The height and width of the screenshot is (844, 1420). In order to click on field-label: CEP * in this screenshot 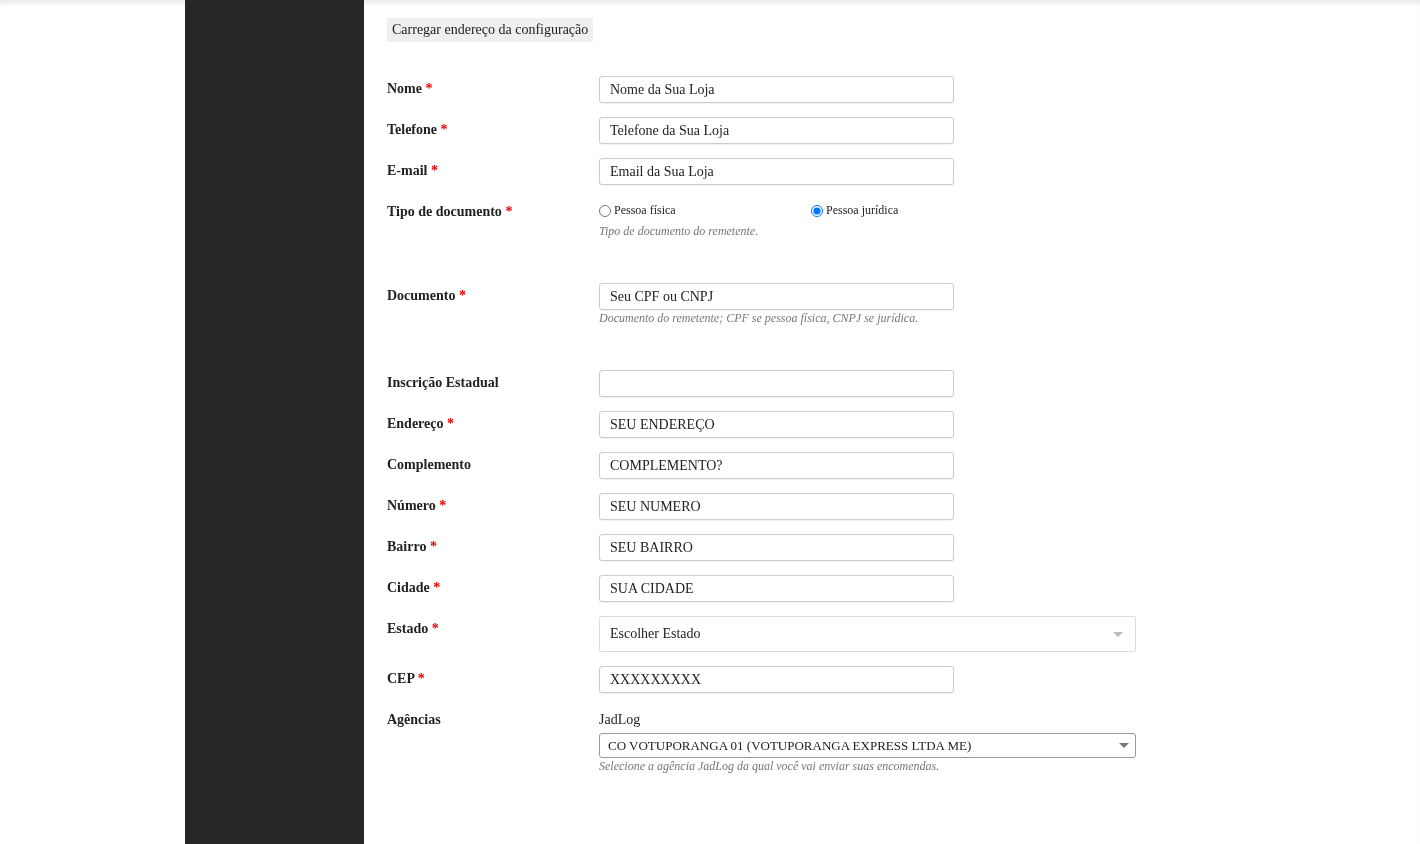, I will do `click(406, 678)`.